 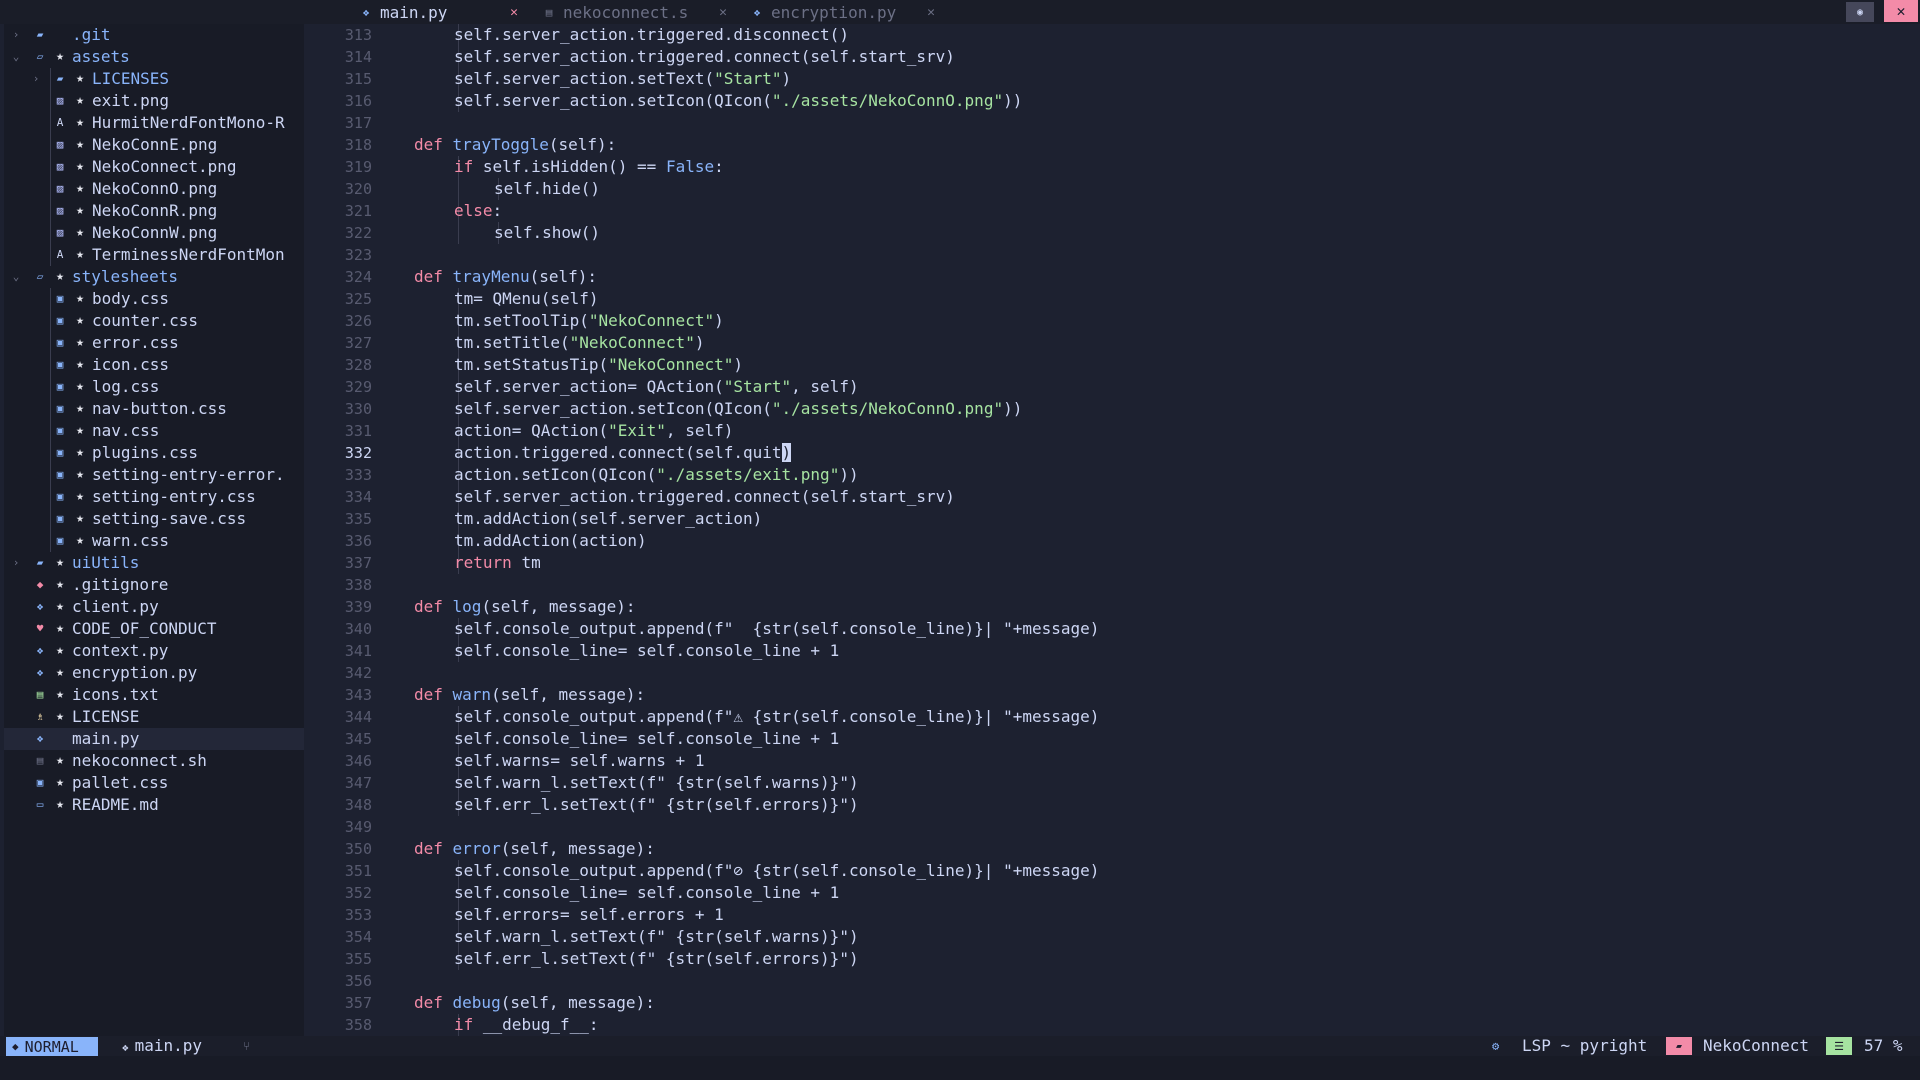 I want to click on code-line: def trayMenu(self):, so click(x=505, y=277).